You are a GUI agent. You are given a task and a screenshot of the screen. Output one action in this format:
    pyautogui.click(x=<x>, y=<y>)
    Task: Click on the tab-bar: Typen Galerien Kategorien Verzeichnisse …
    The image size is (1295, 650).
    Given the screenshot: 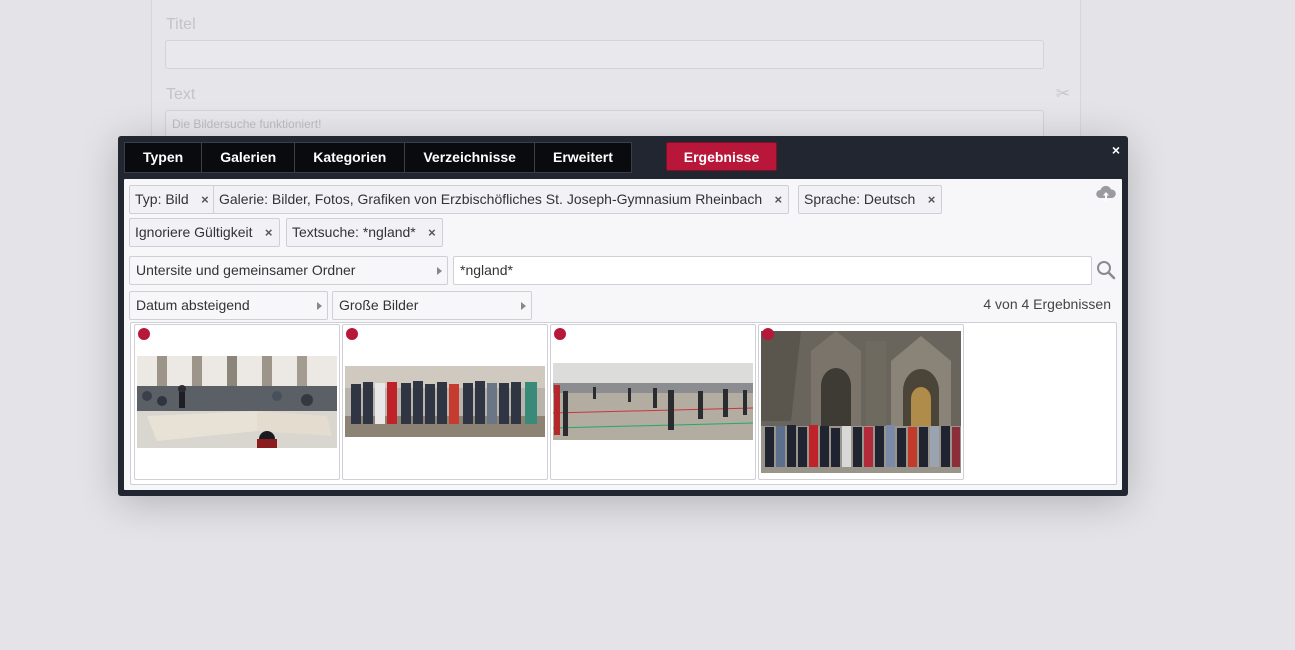 What is the action you would take?
    pyautogui.click(x=378, y=157)
    